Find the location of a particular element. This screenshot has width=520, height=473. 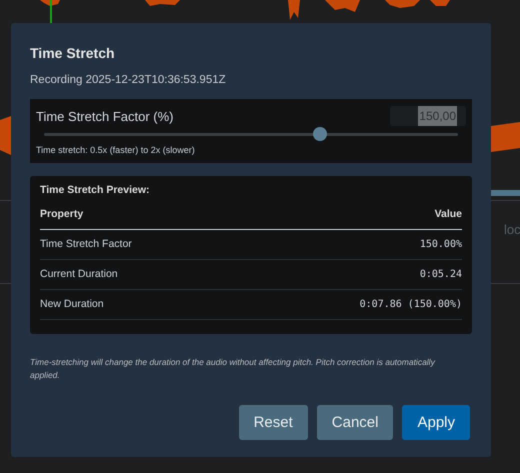

dialog-title: Time Stretch is located at coordinates (73, 53).